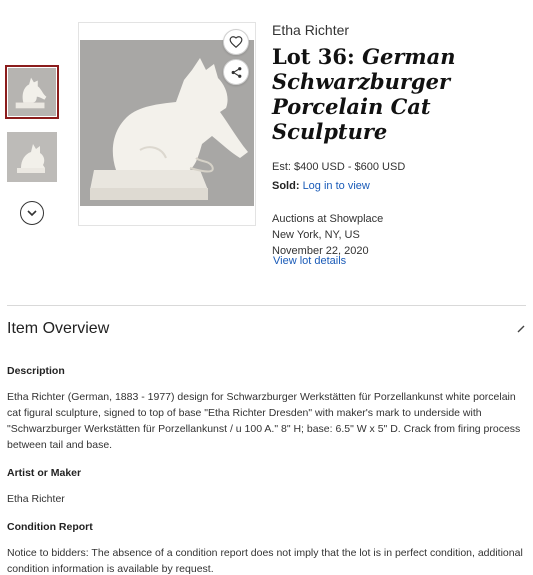 Image resolution: width=533 pixels, height=575 pixels. I want to click on artist-label: Artist or Maker, so click(44, 473).